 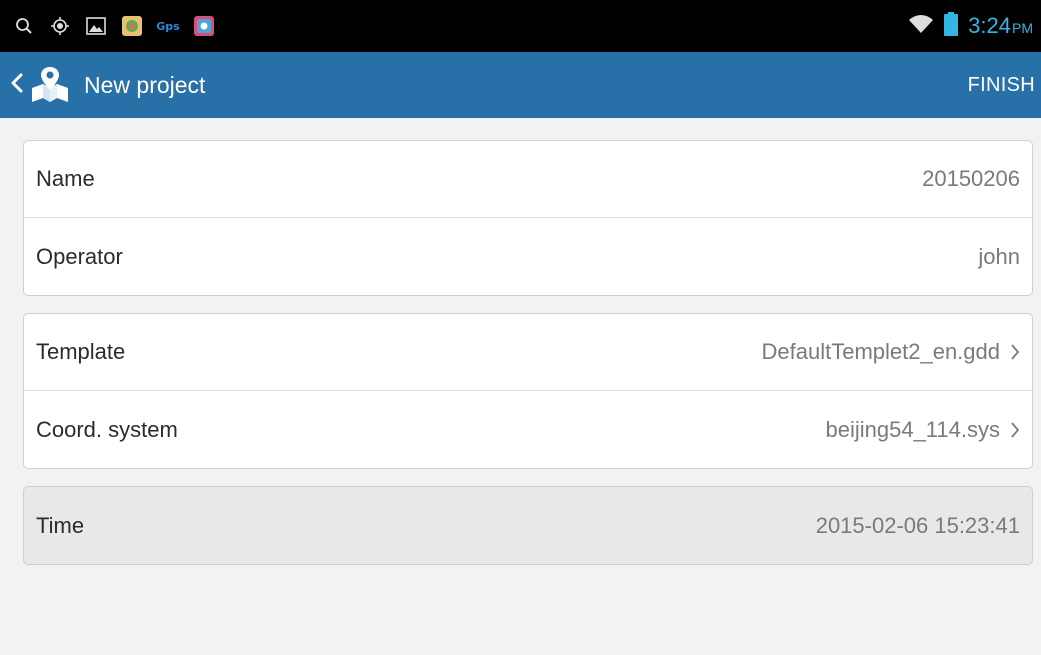 What do you see at coordinates (528, 179) in the screenshot?
I see `name-row: Name 20150206` at bounding box center [528, 179].